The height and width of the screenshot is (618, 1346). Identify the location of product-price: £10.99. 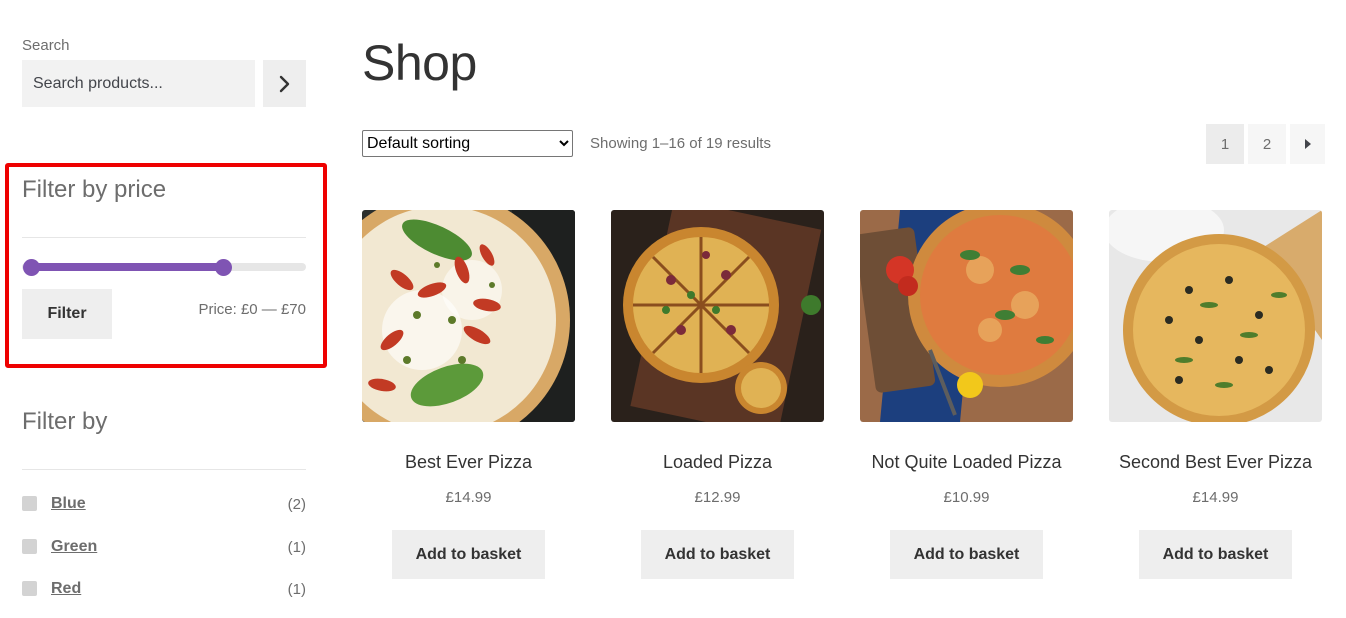
(966, 497).